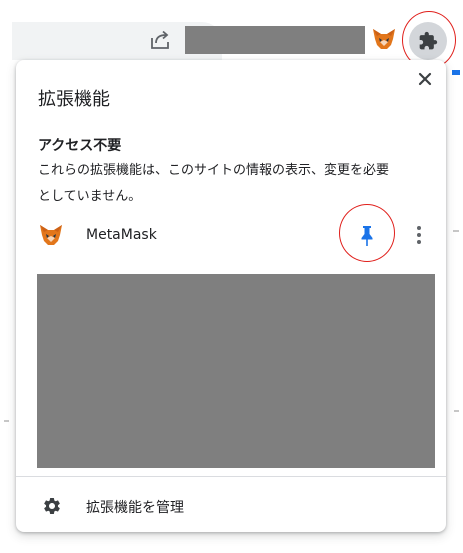 The width and height of the screenshot is (463, 553). I want to click on extensions-button, so click(428, 41).